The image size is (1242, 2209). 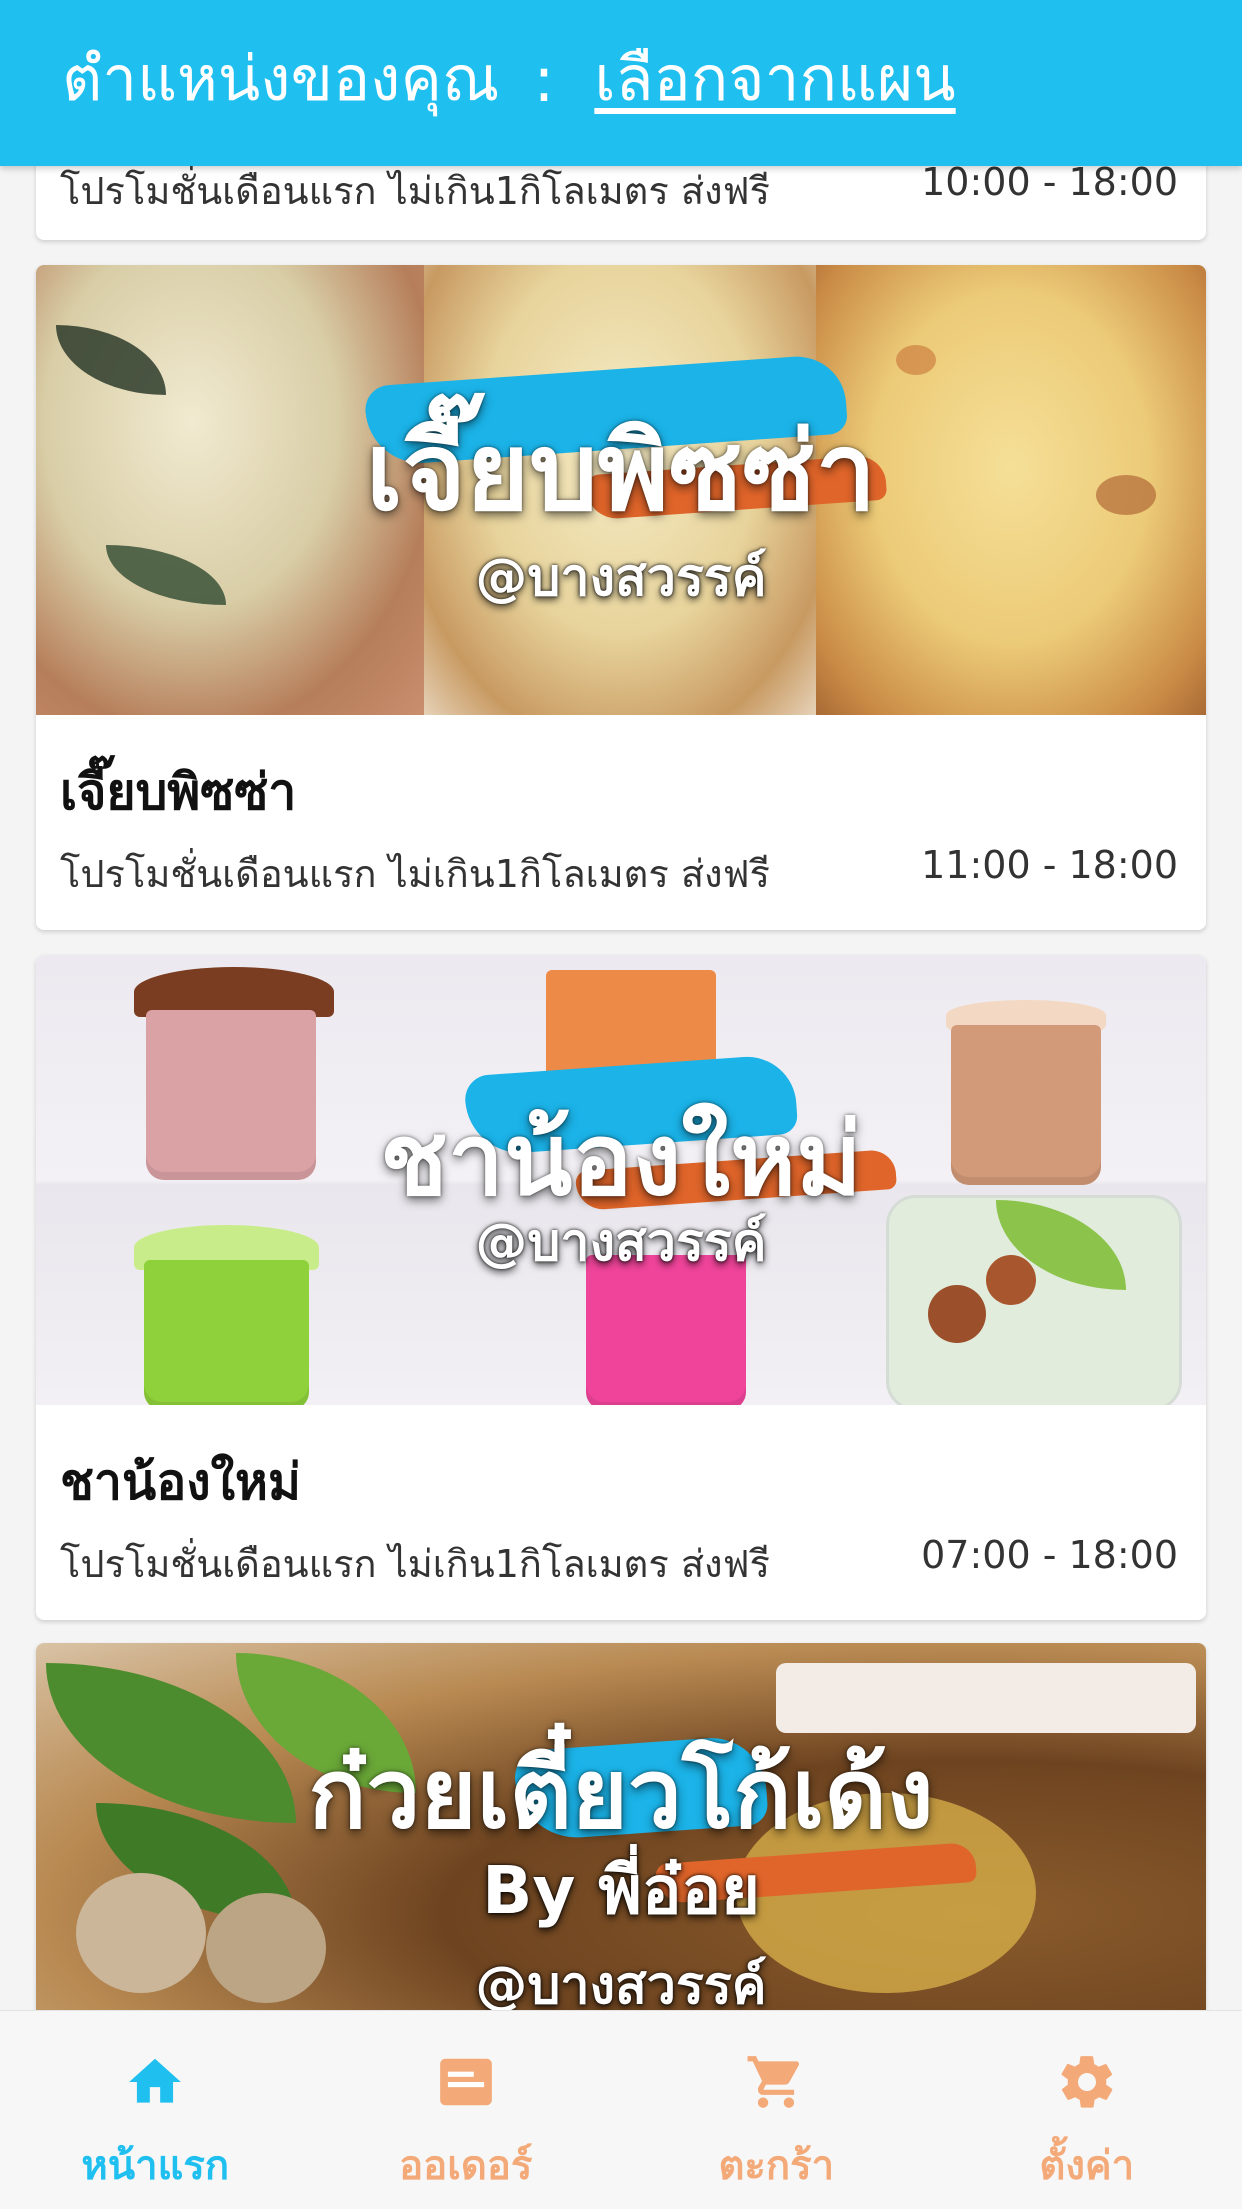 I want to click on store-hours: 07:00 - 18:00, so click(x=1049, y=1555).